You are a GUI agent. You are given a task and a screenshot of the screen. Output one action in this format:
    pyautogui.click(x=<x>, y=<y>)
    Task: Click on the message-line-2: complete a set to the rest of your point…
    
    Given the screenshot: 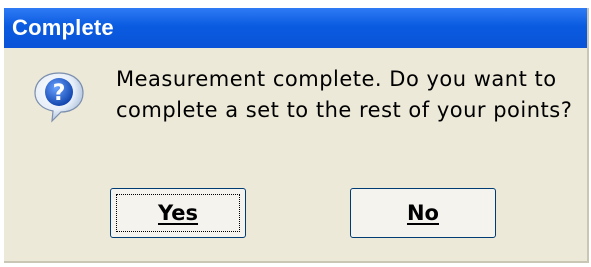 What is the action you would take?
    pyautogui.click(x=344, y=110)
    